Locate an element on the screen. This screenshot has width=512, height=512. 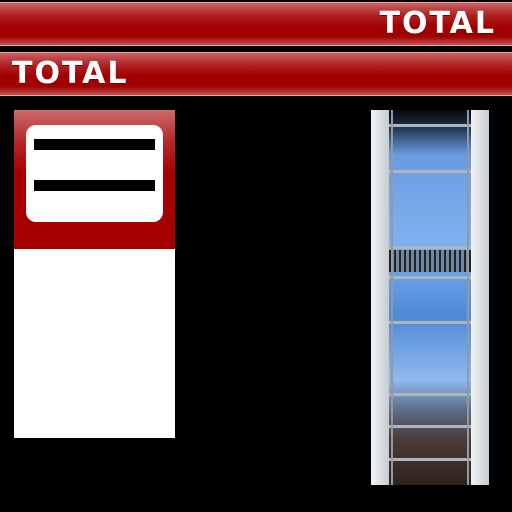
window-glass is located at coordinates (430, 297).